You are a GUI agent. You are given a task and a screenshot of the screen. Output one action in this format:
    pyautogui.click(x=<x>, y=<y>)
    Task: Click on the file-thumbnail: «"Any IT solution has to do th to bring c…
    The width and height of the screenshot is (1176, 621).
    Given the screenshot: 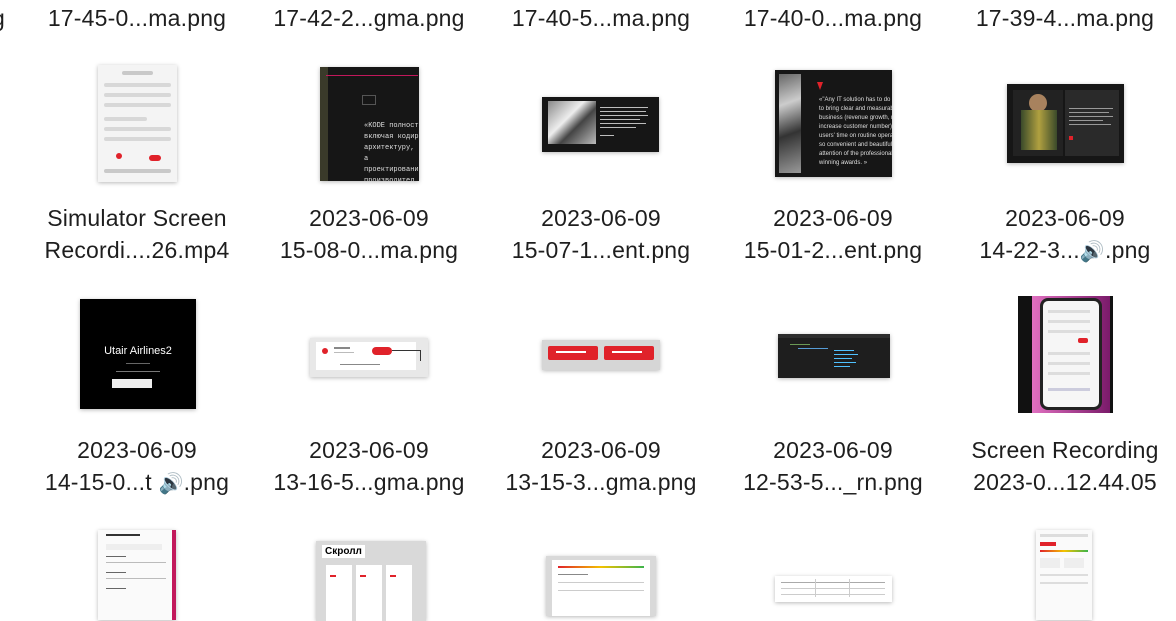 What is the action you would take?
    pyautogui.click(x=833, y=123)
    